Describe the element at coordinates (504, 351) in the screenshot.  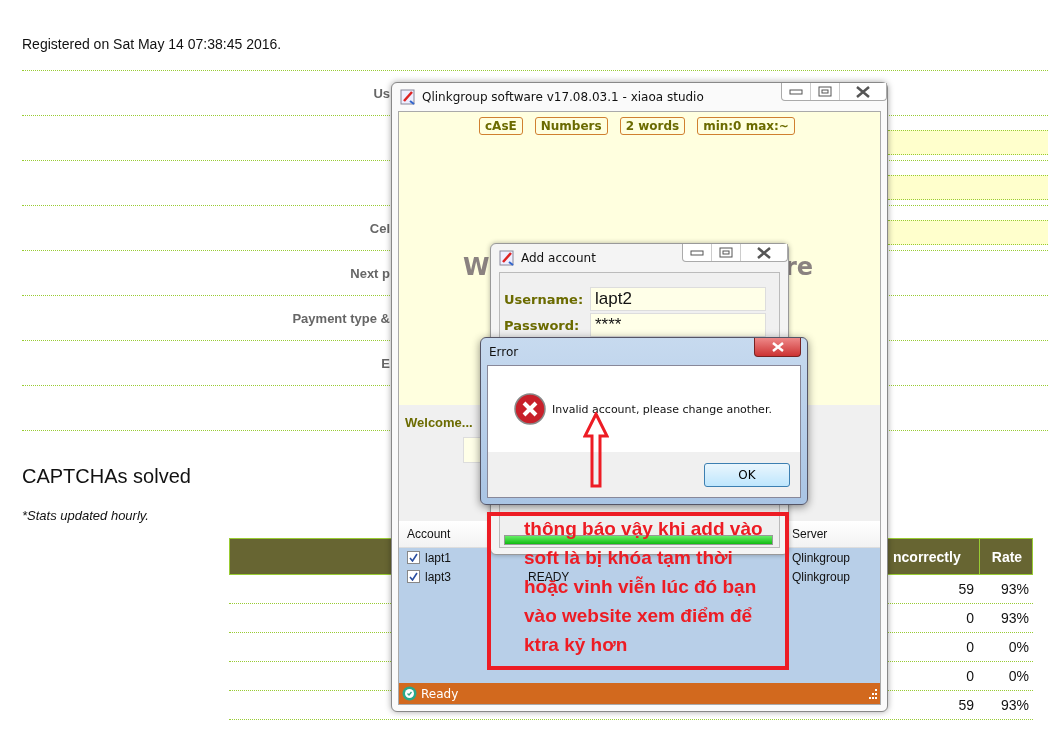
I see `dialog-title: Error` at that location.